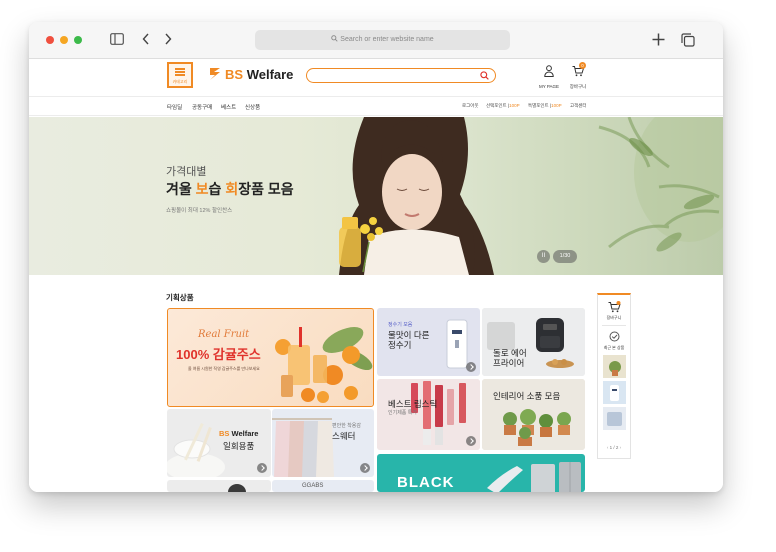 The image size is (776, 552). Describe the element at coordinates (540, 105) in the screenshot. I see `special-points-label: 특별포인트 |` at that location.